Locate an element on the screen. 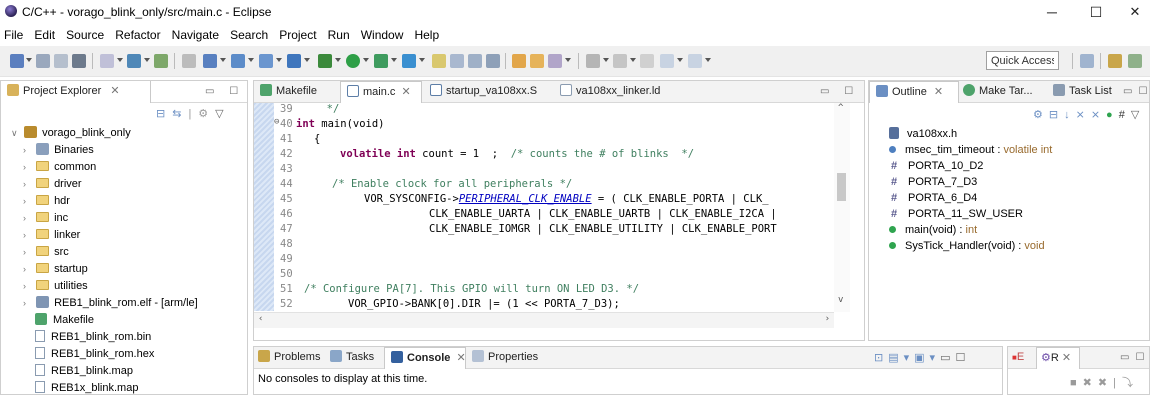 The image size is (1150, 397). tab-linker: va108xx_linker.ld is located at coordinates (620, 92).